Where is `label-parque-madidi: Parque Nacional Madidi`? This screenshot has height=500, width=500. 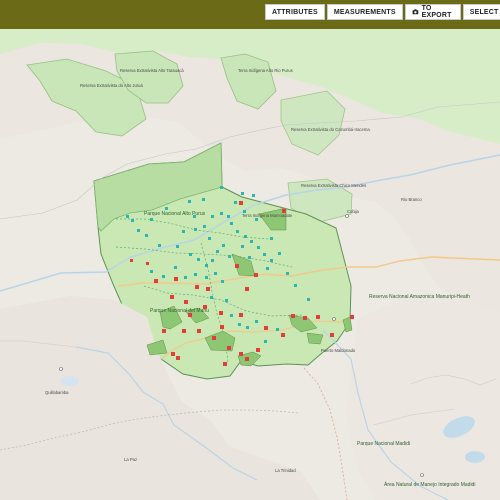 label-parque-madidi: Parque Nacional Madidi is located at coordinates (383, 444).